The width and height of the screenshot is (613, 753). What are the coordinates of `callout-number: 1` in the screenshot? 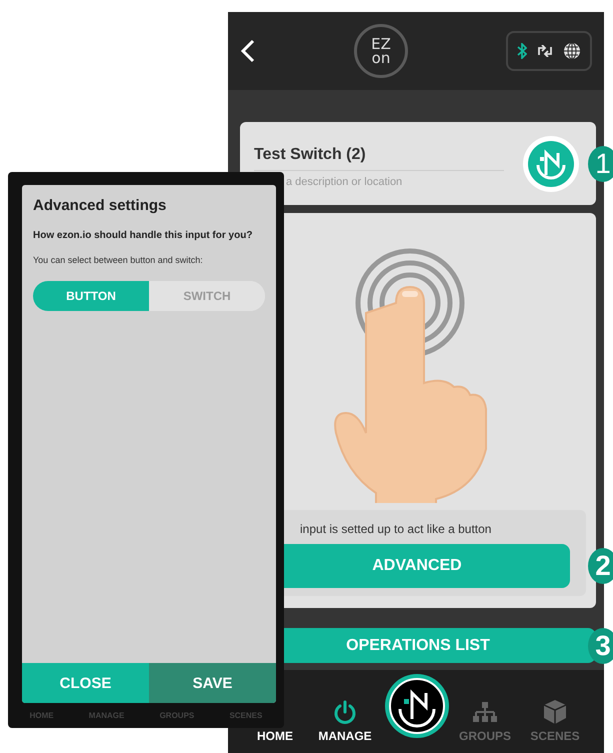 It's located at (600, 164).